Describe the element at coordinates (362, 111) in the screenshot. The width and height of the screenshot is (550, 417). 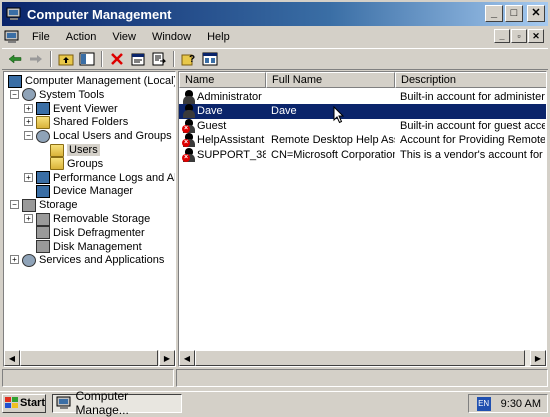
I see `table-row: Dave Dave` at that location.